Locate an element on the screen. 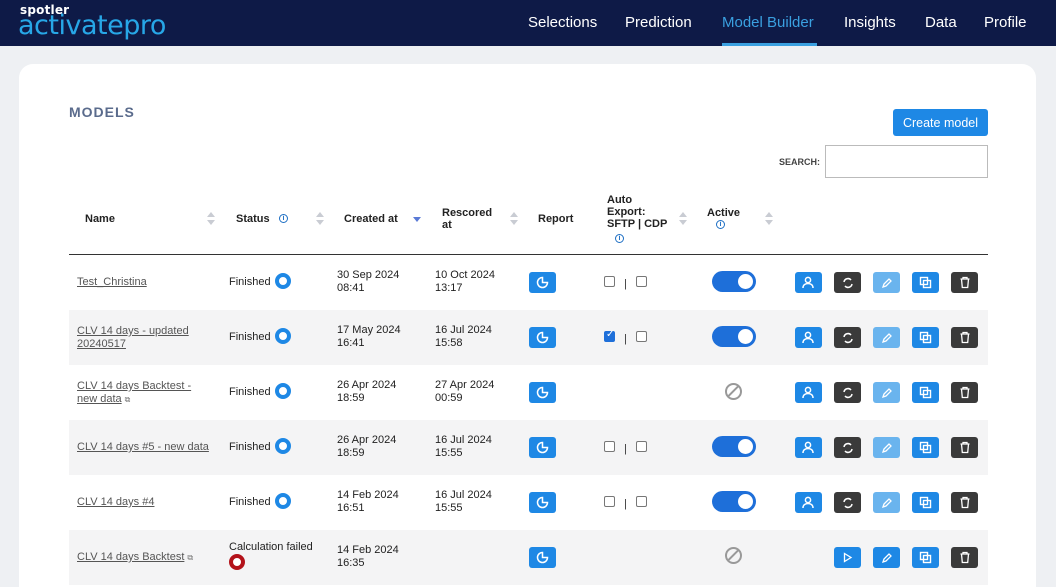 The height and width of the screenshot is (587, 1056). status-info-icon: i is located at coordinates (283, 218).